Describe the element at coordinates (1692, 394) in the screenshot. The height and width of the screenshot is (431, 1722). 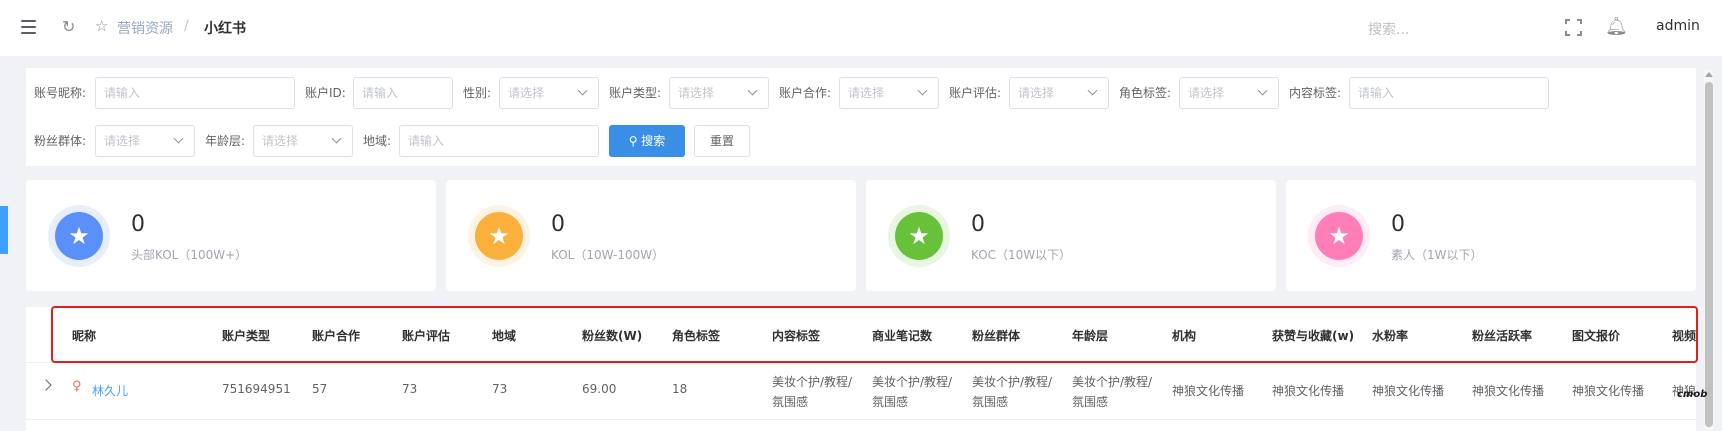
I see `watermark: cmob` at that location.